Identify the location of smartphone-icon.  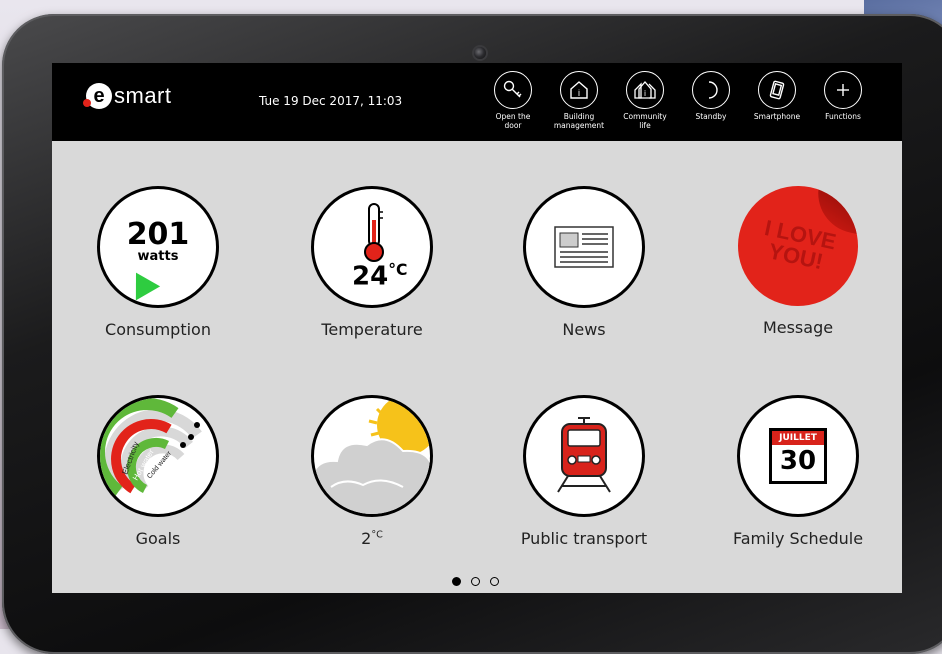
(777, 90).